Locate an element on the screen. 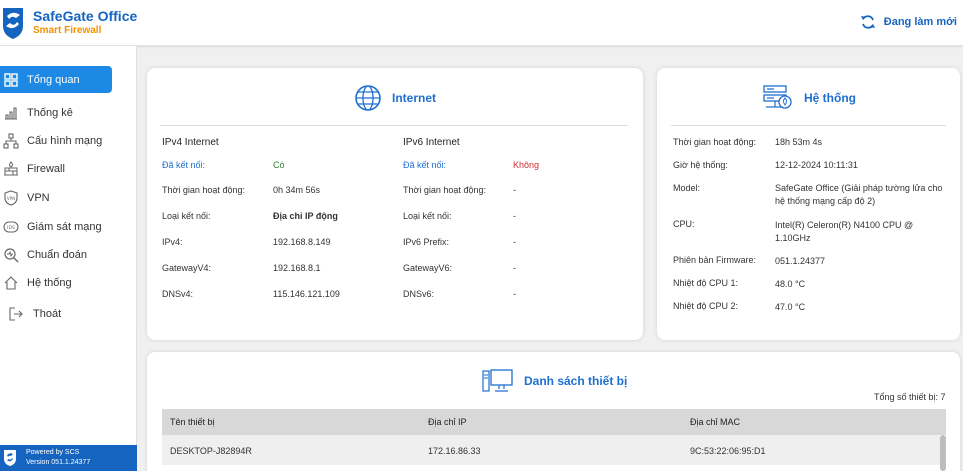  system-value: 18h 53m 4s is located at coordinates (799, 142).